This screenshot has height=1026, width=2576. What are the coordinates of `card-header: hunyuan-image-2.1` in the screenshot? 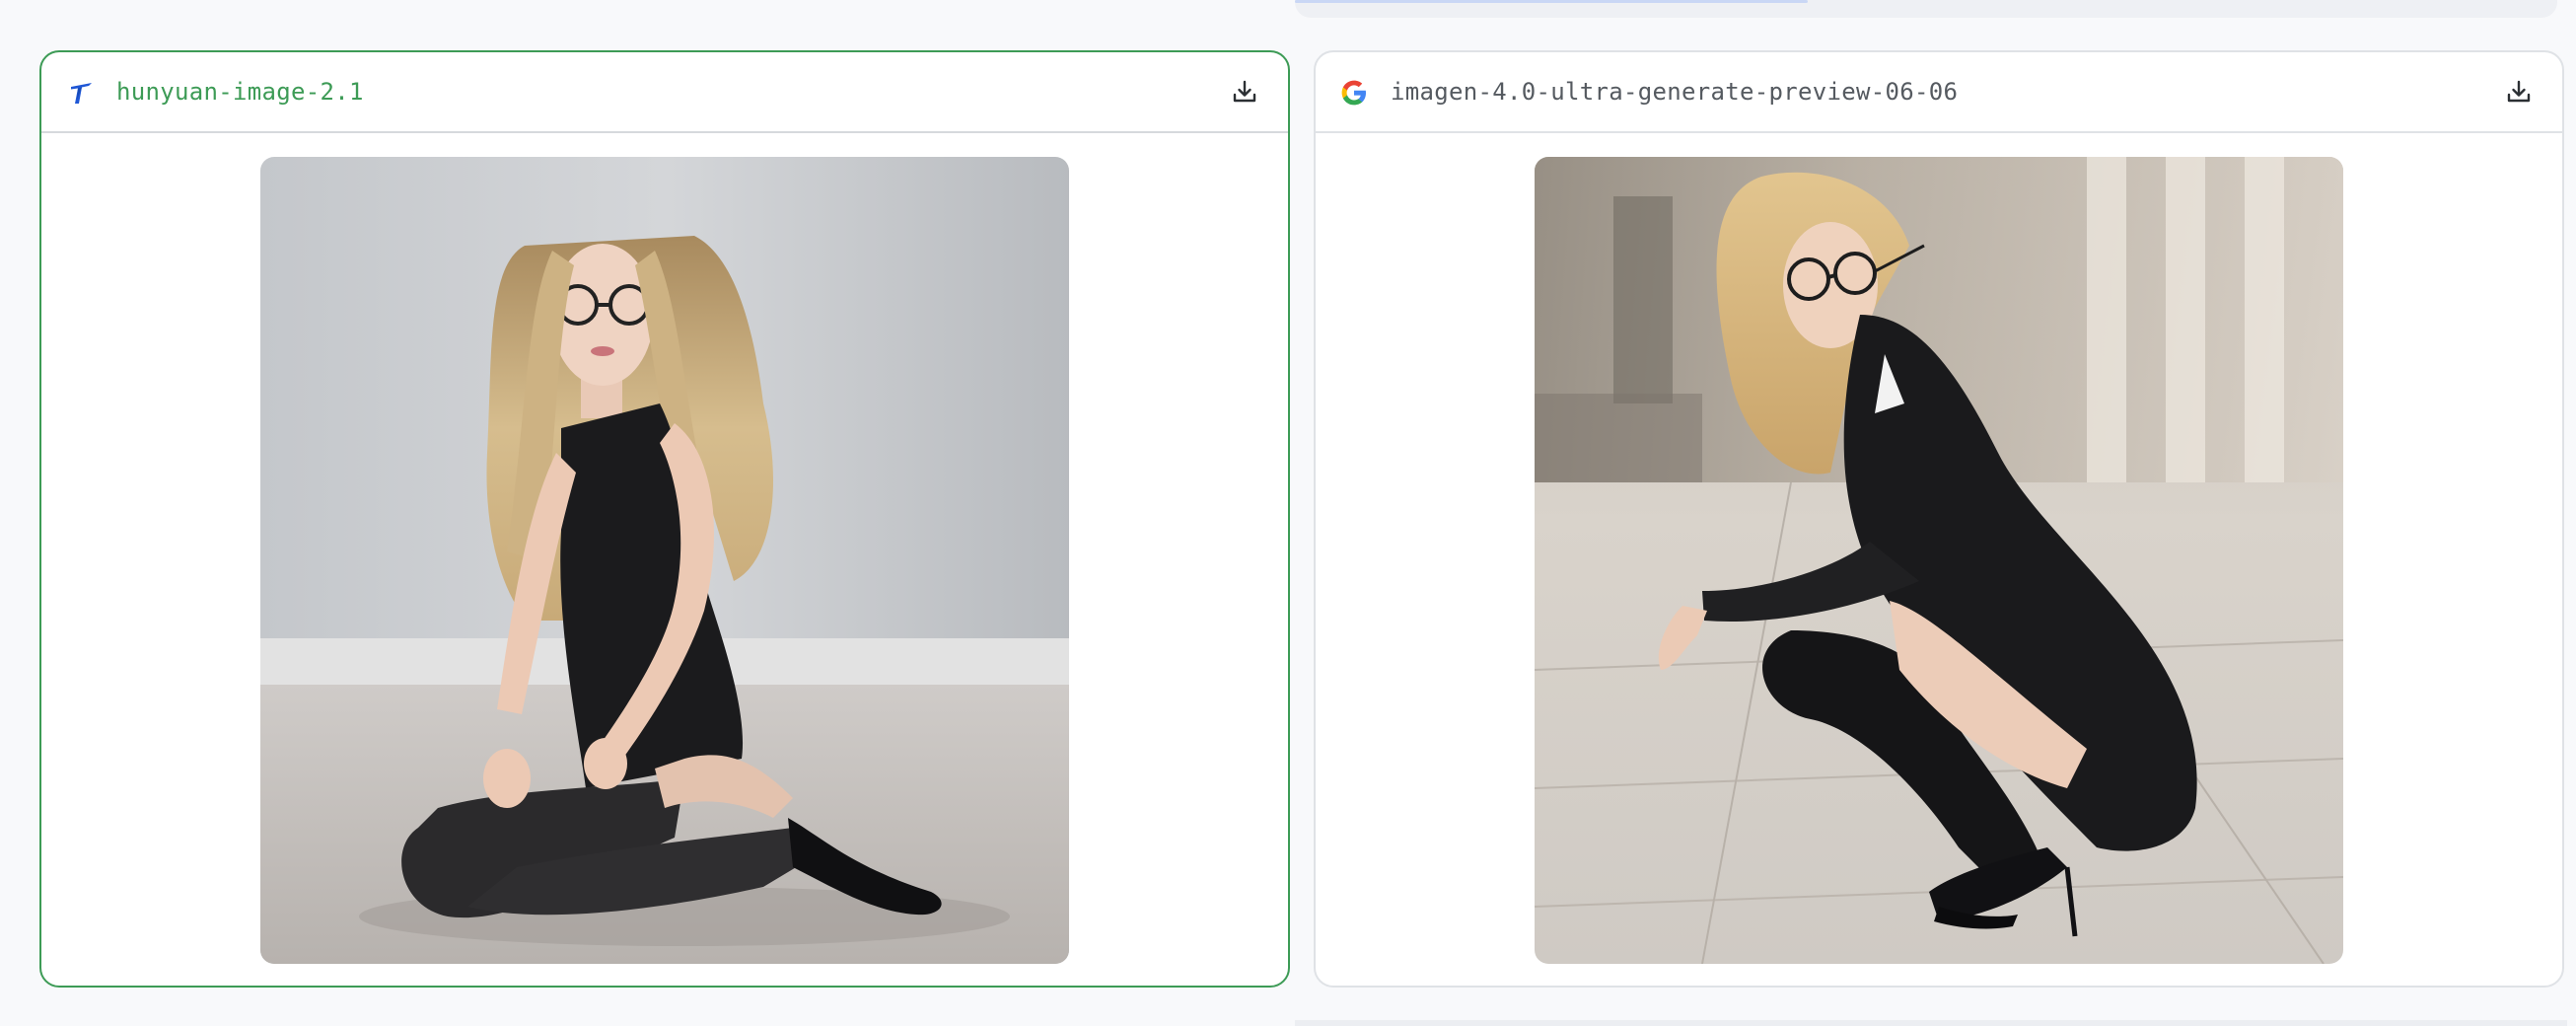 It's located at (664, 92).